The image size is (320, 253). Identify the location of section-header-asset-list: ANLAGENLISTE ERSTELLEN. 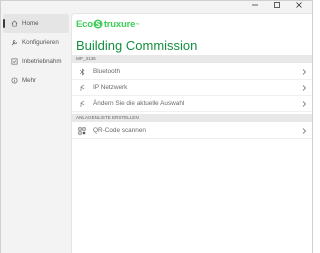
(192, 118).